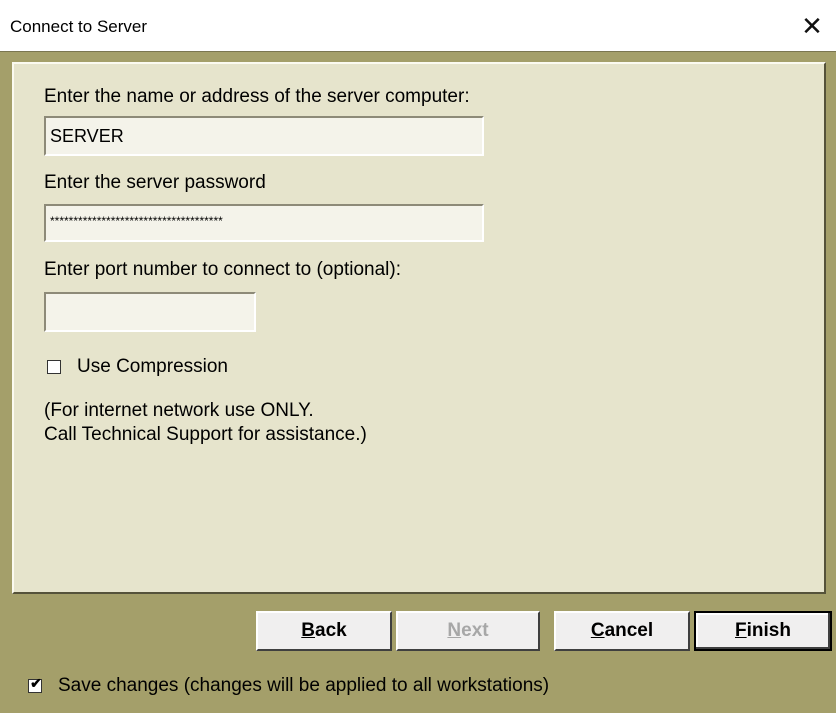 The image size is (836, 713). I want to click on port-number-input, so click(150, 312).